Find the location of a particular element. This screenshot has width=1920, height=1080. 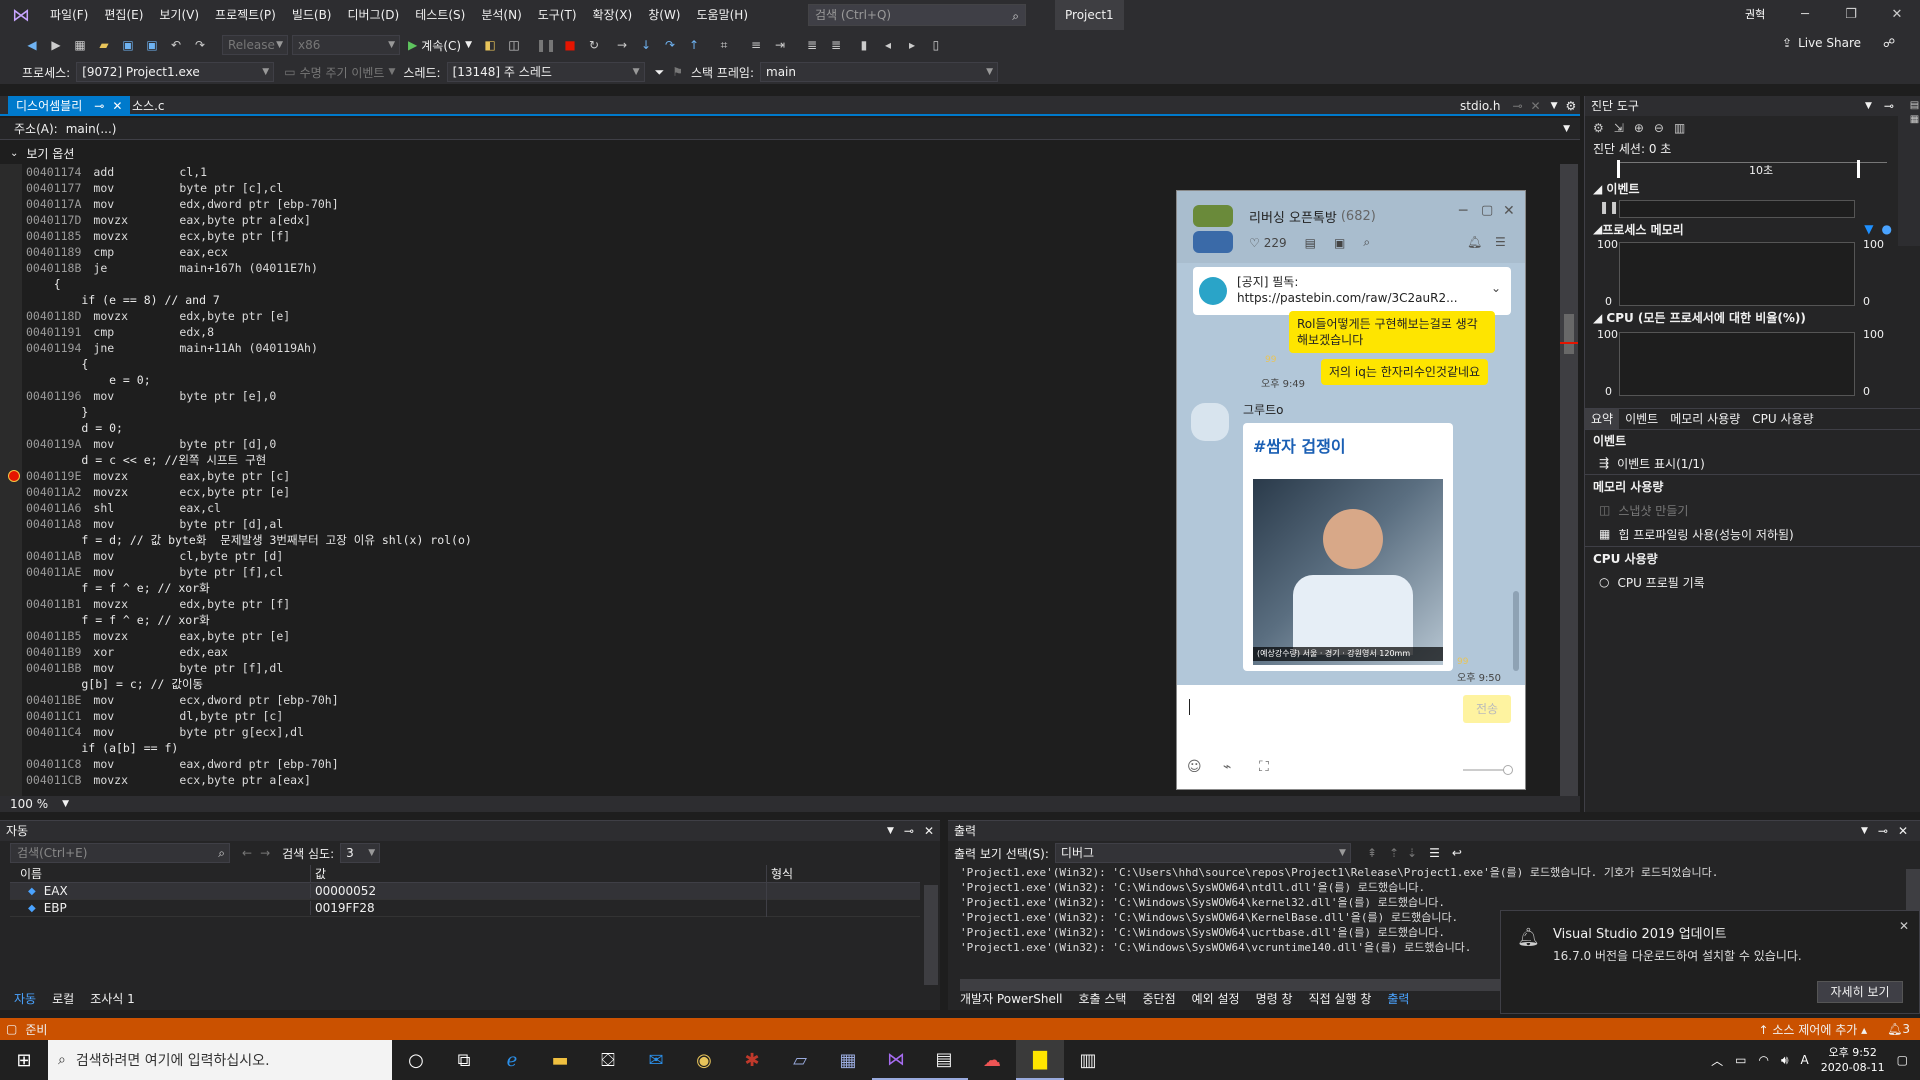

filter-icon: ⏷ is located at coordinates (660, 72).